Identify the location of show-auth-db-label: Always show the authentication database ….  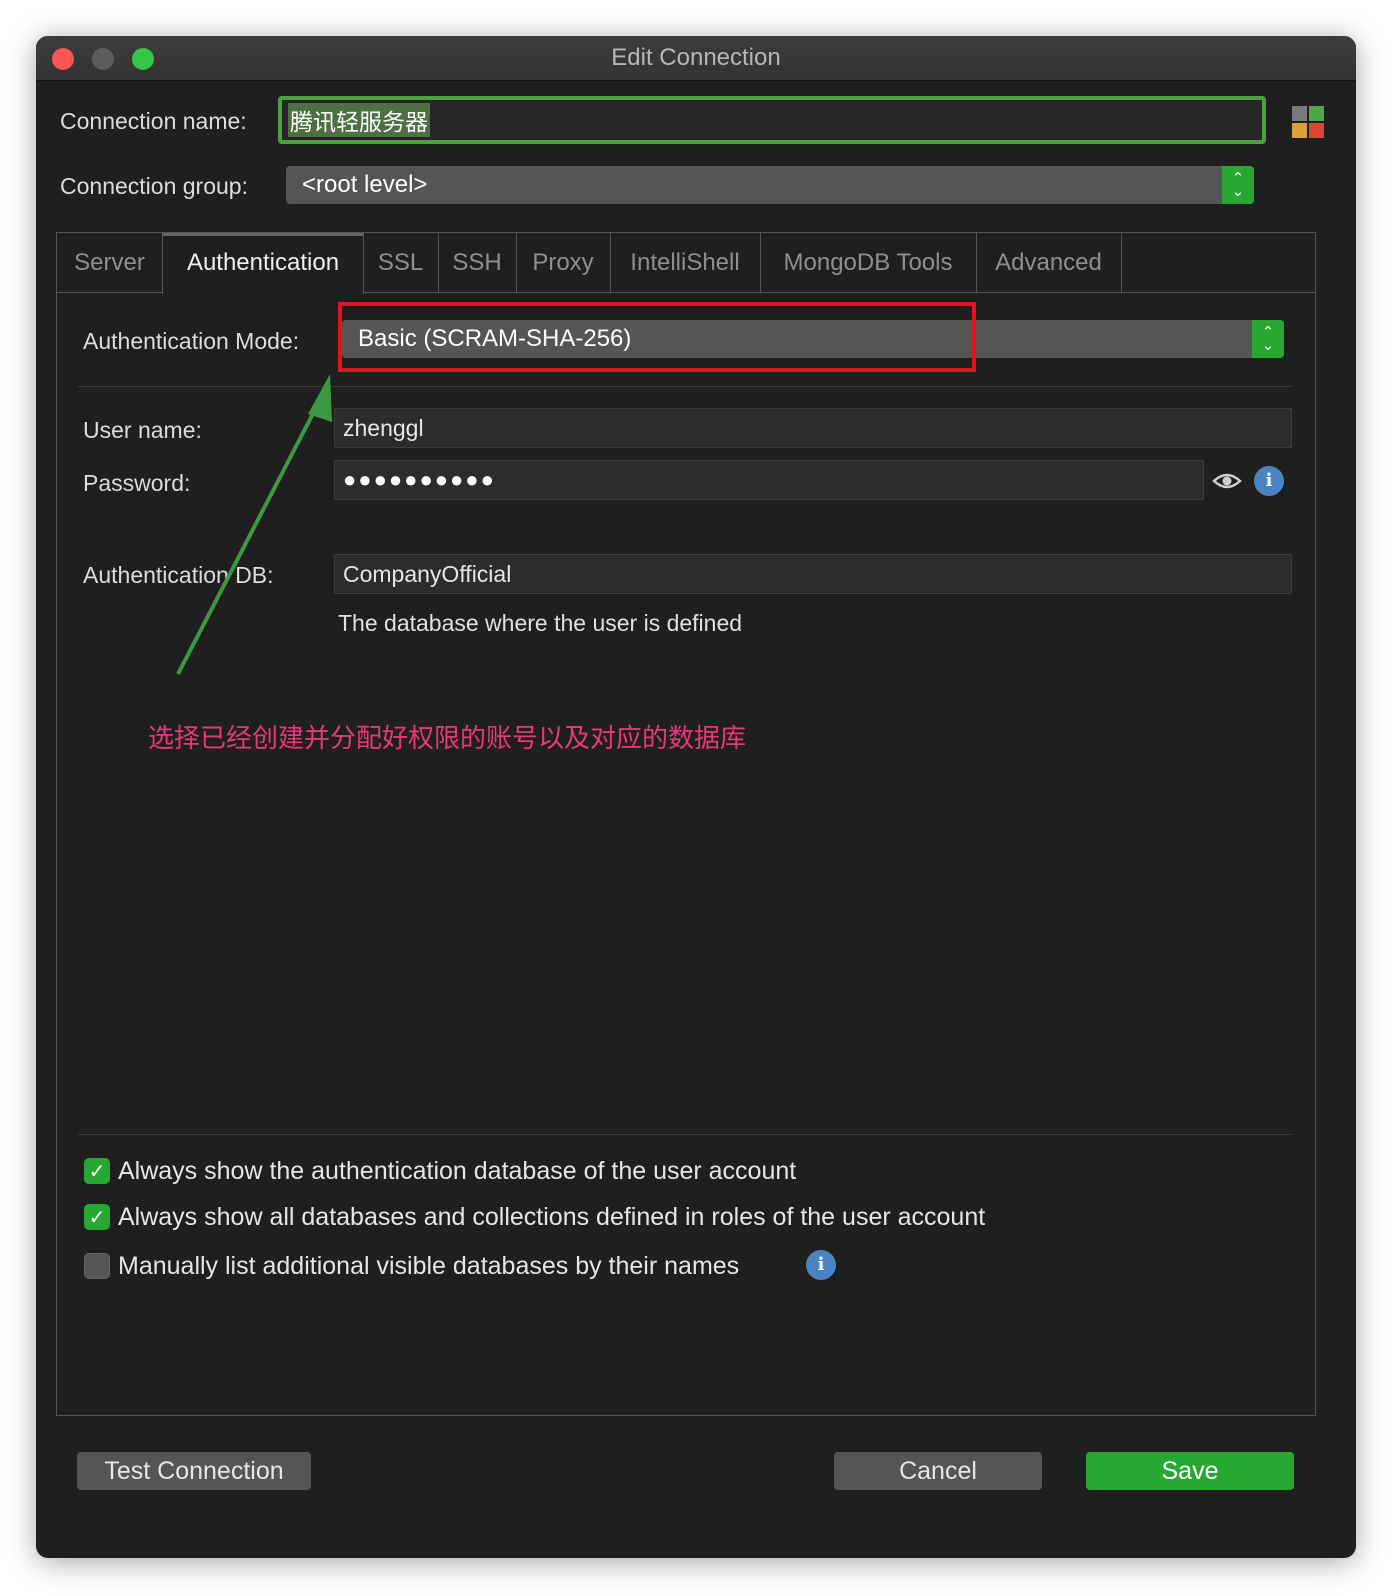
(457, 1171).